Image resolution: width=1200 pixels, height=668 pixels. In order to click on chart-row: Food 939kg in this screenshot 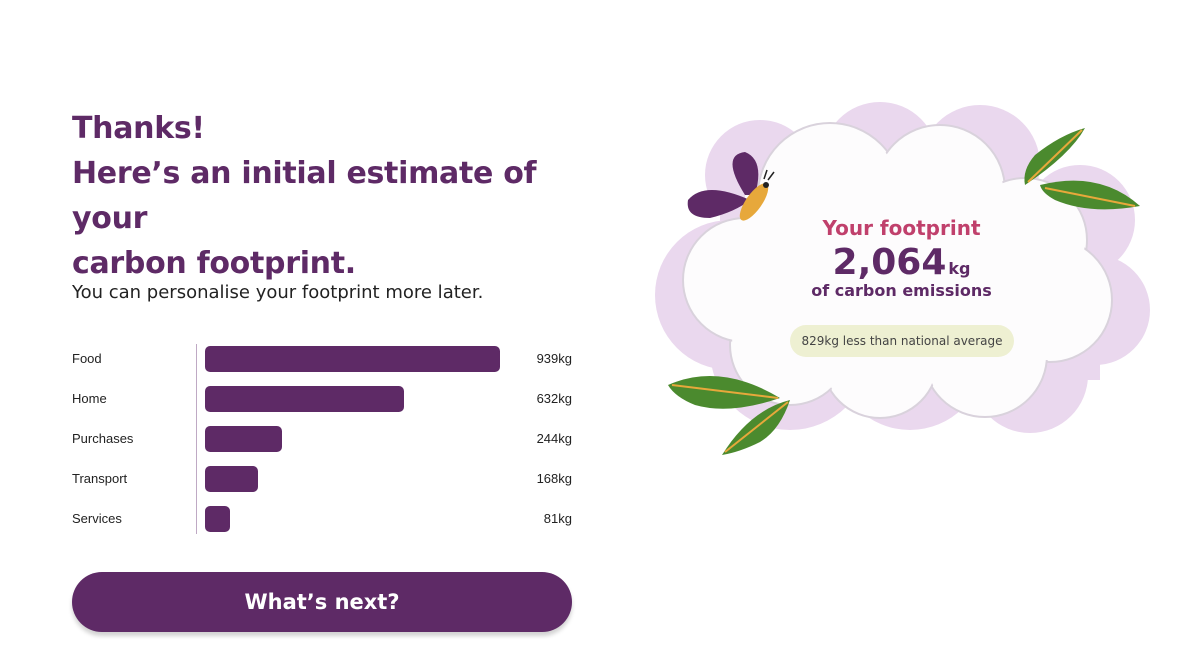, I will do `click(322, 359)`.